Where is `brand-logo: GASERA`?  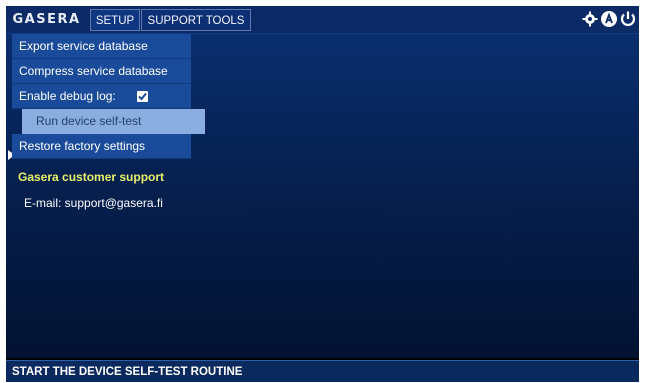
brand-logo: GASERA is located at coordinates (46, 19).